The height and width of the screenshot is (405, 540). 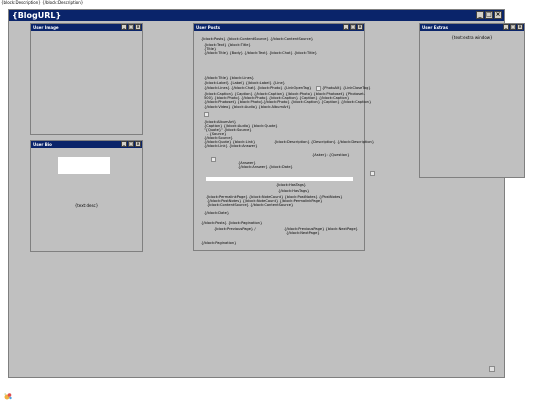 What do you see at coordinates (217, 213) in the screenshot?
I see `post-line: {/block:Date}` at bounding box center [217, 213].